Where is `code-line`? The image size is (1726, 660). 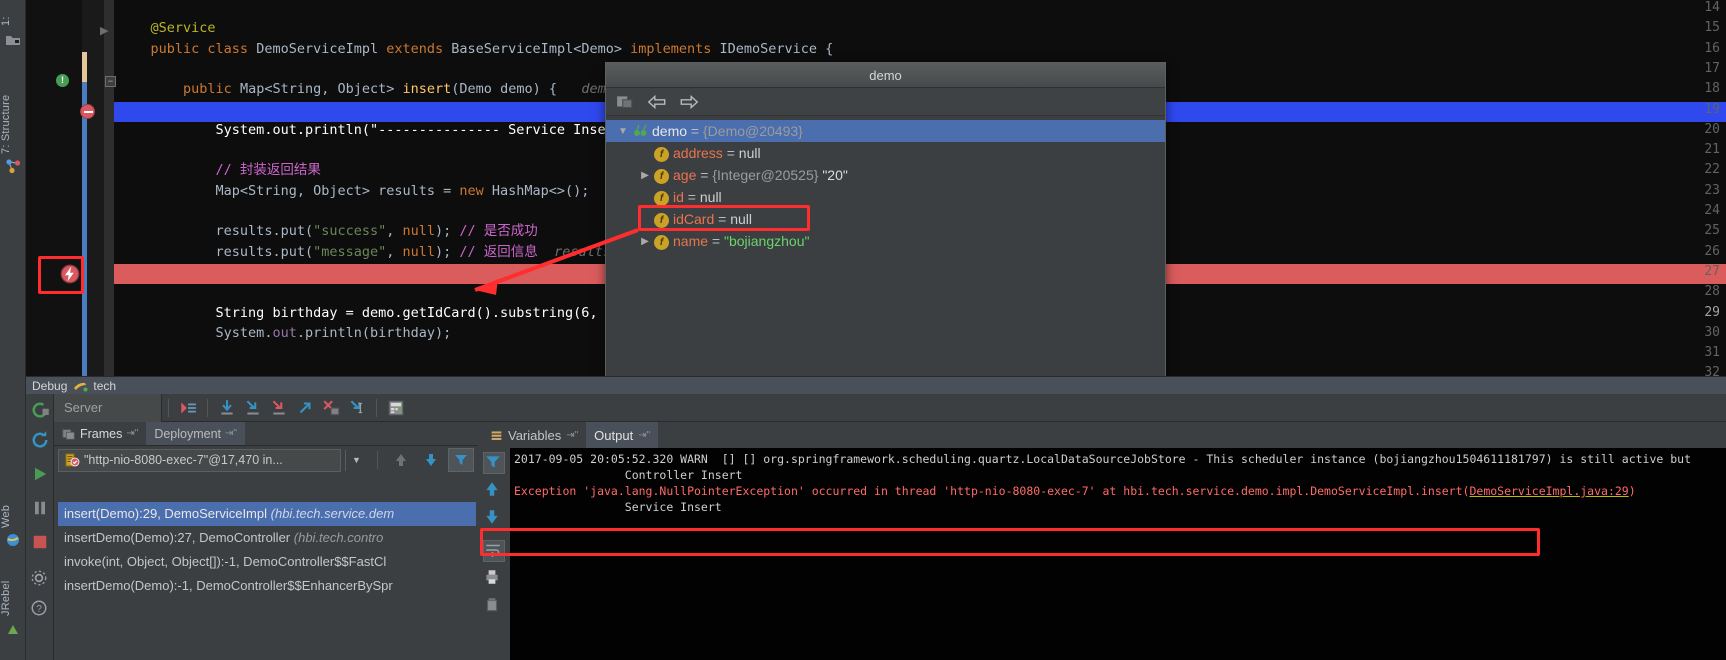 code-line is located at coordinates (920, 9).